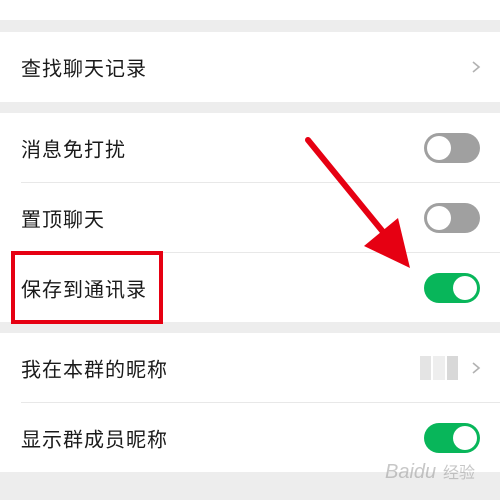 This screenshot has width=500, height=500. I want to click on pin-chat-toggle, so click(452, 218).